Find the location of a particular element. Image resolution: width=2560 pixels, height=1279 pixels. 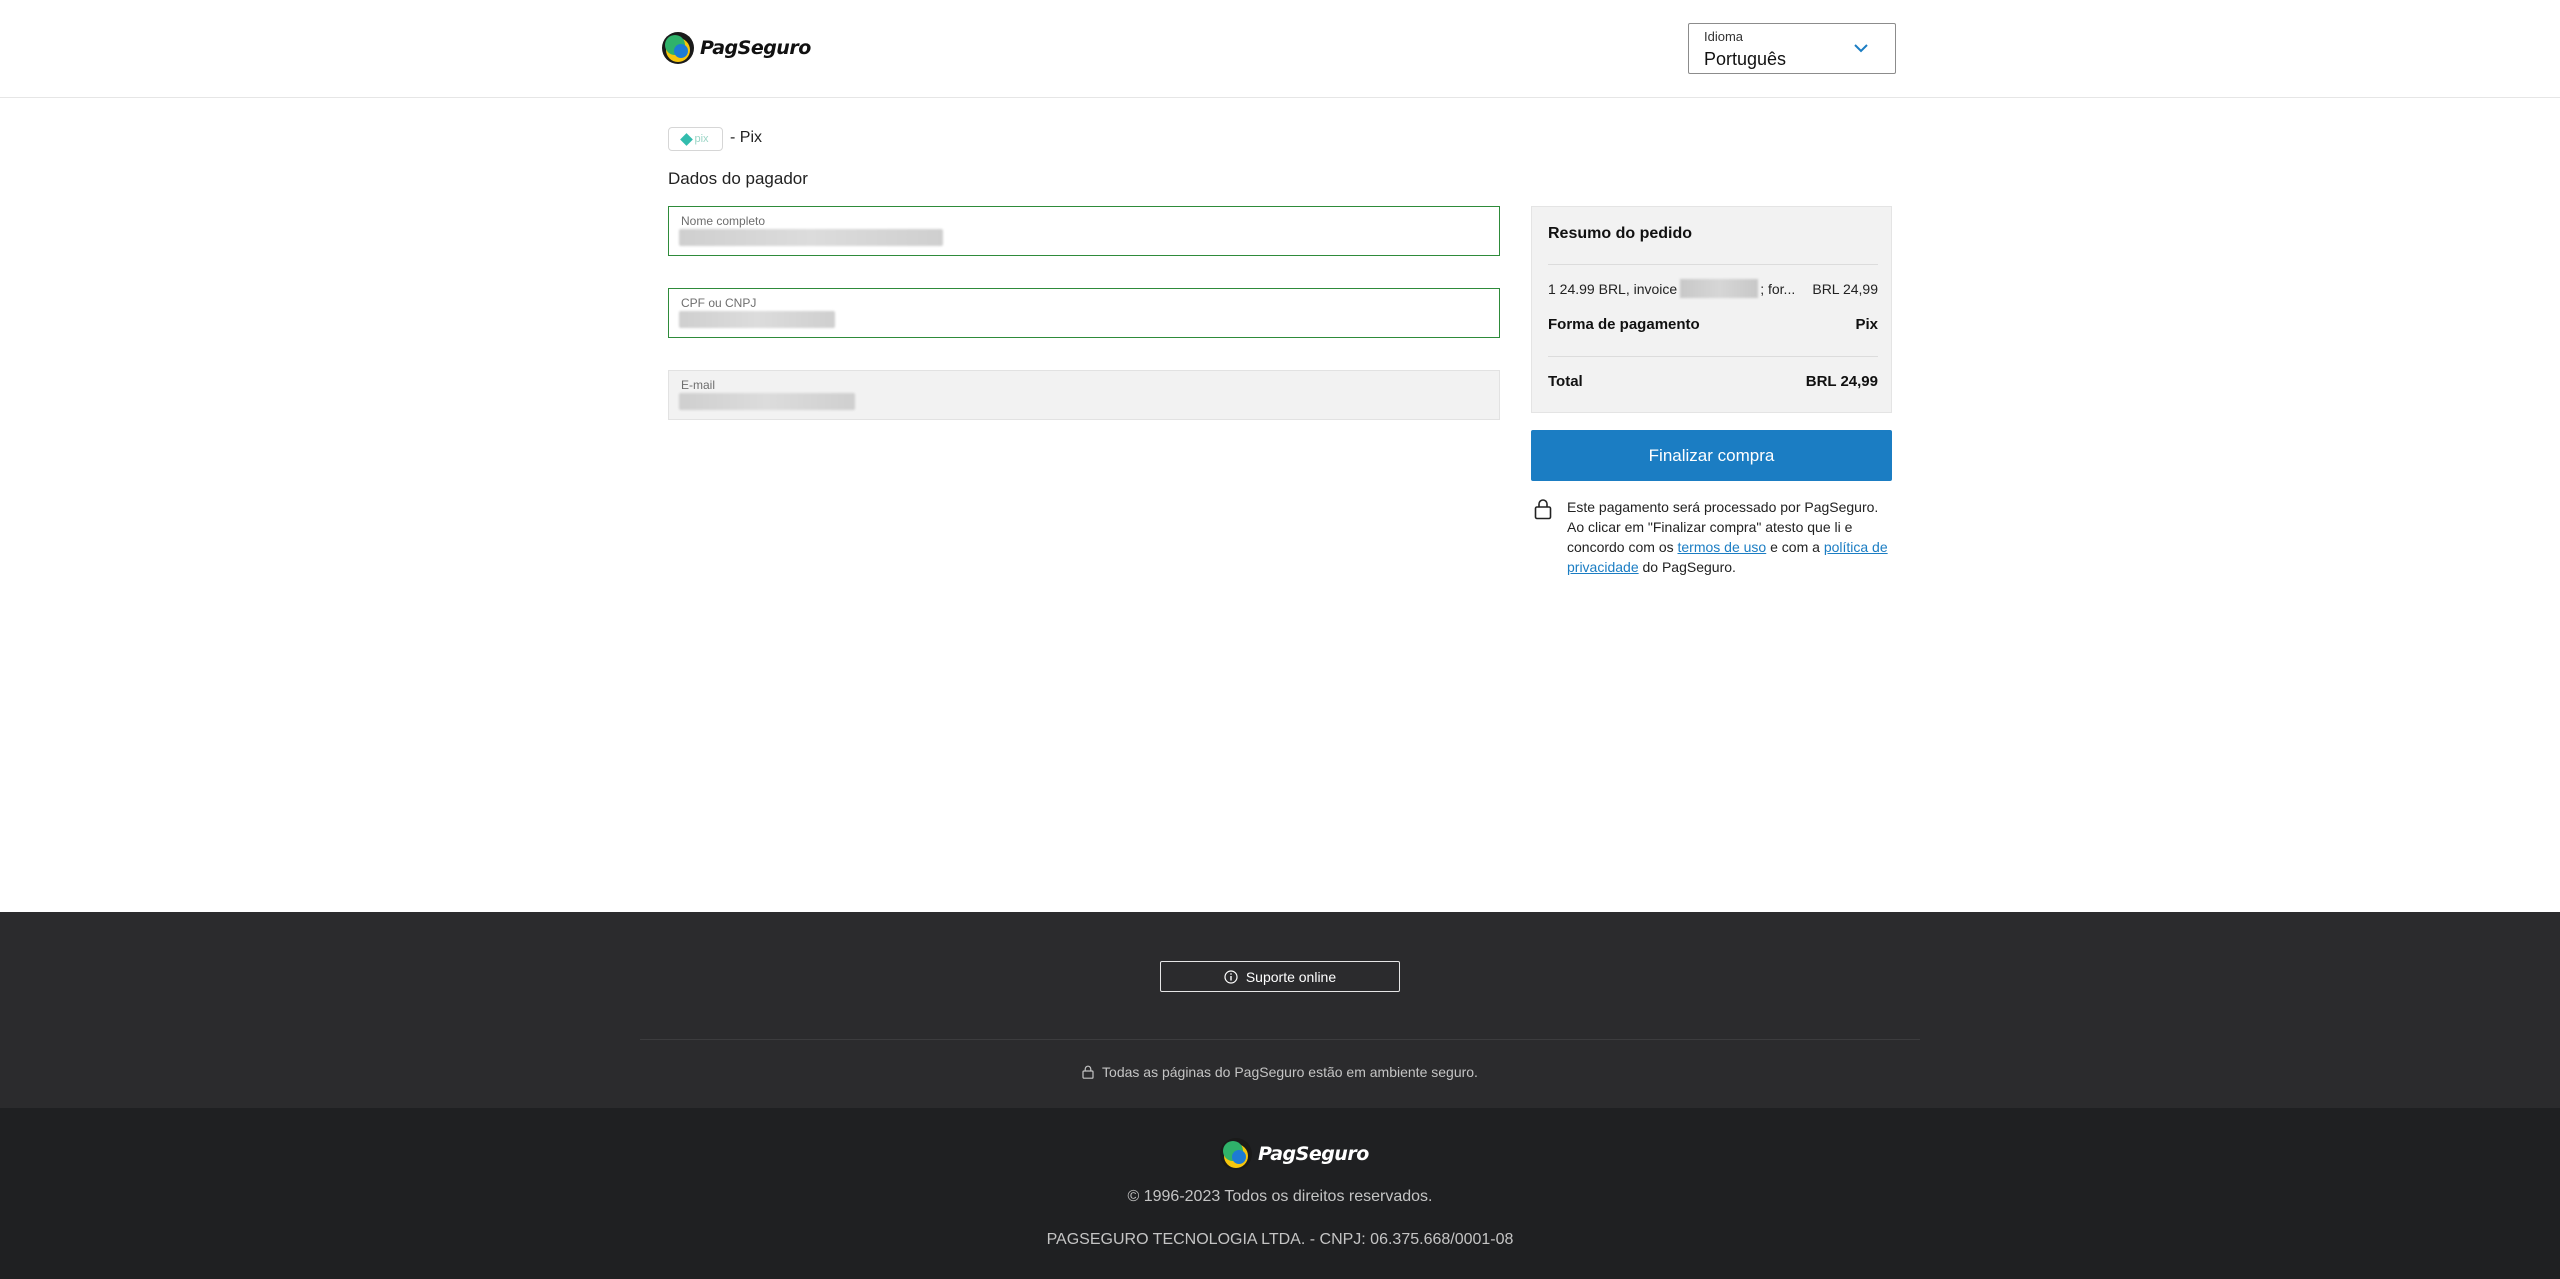

summary-item-row: 1 24.99 BRL, invoice ; for... BRL 24,99 is located at coordinates (1713, 288).